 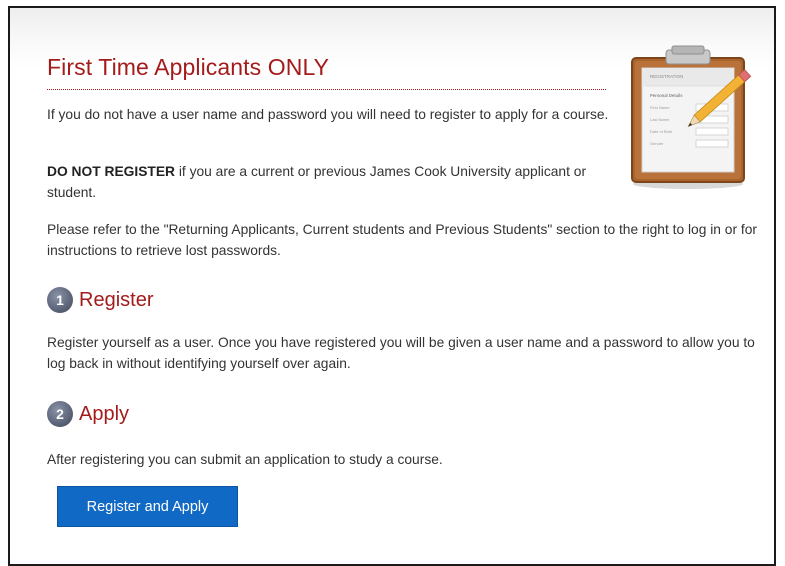 I want to click on step-register-heading: 1 Register, so click(x=100, y=300).